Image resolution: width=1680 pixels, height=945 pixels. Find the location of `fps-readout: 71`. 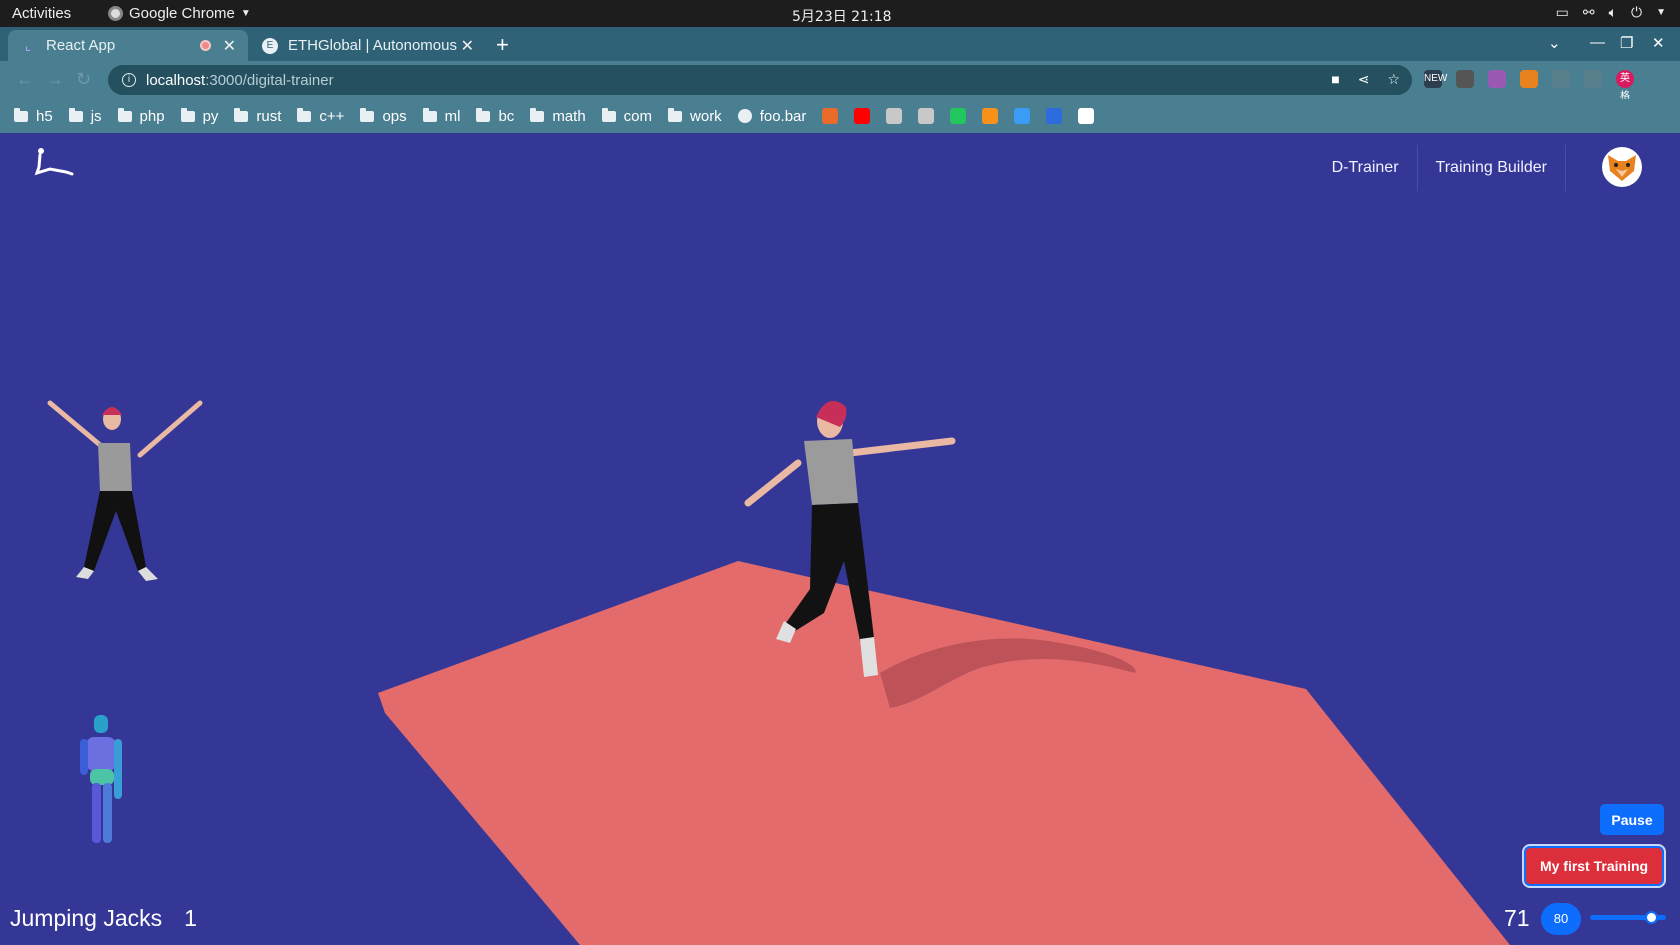

fps-readout: 71 is located at coordinates (1517, 918).